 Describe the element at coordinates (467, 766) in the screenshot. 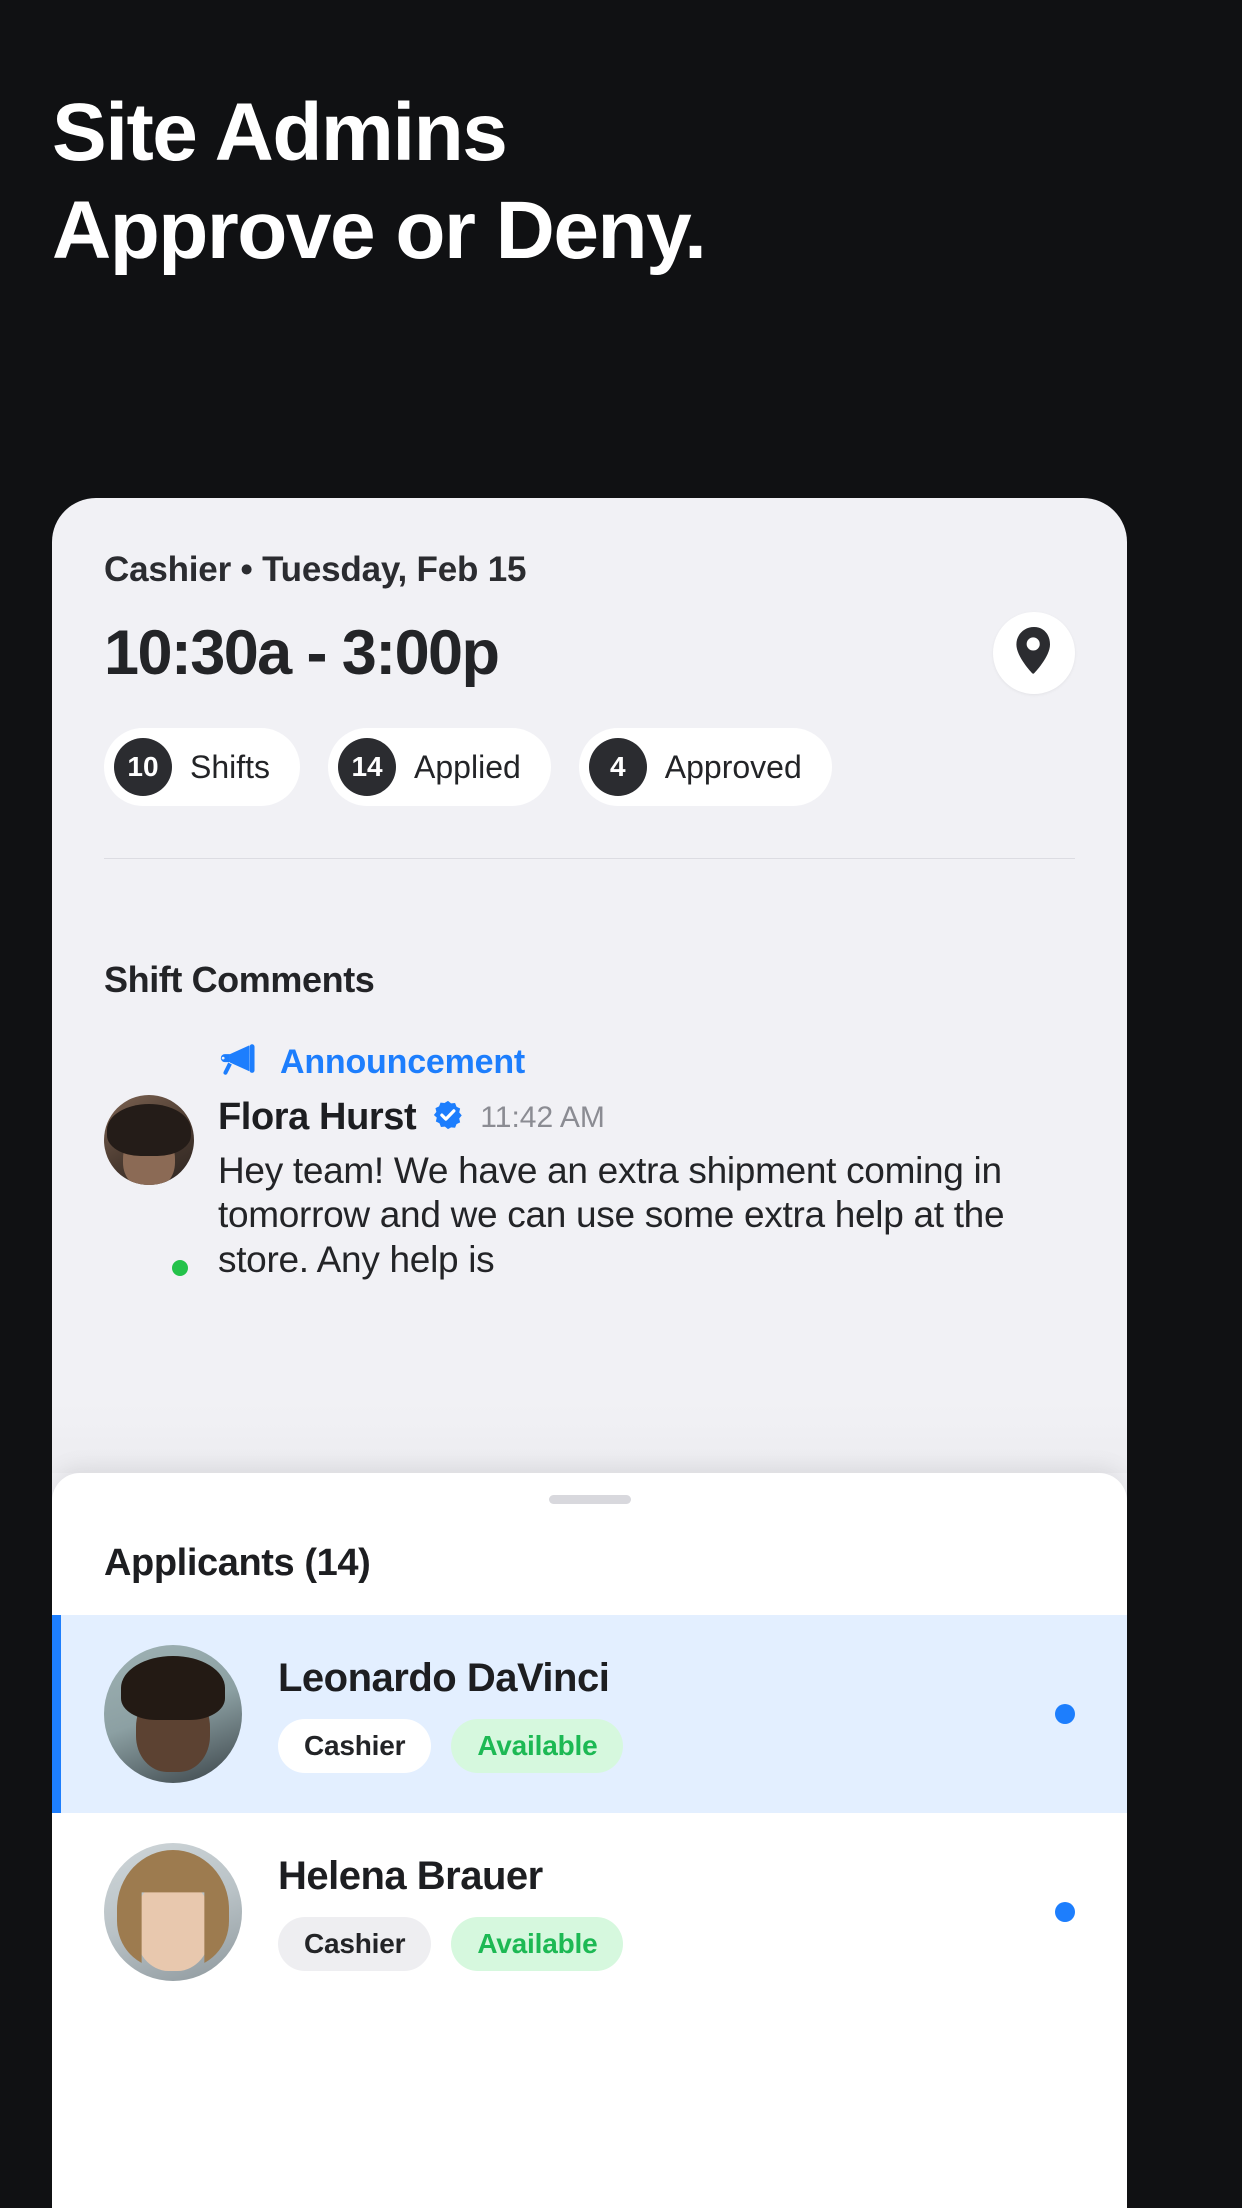

I see `stat-label: Applied` at that location.